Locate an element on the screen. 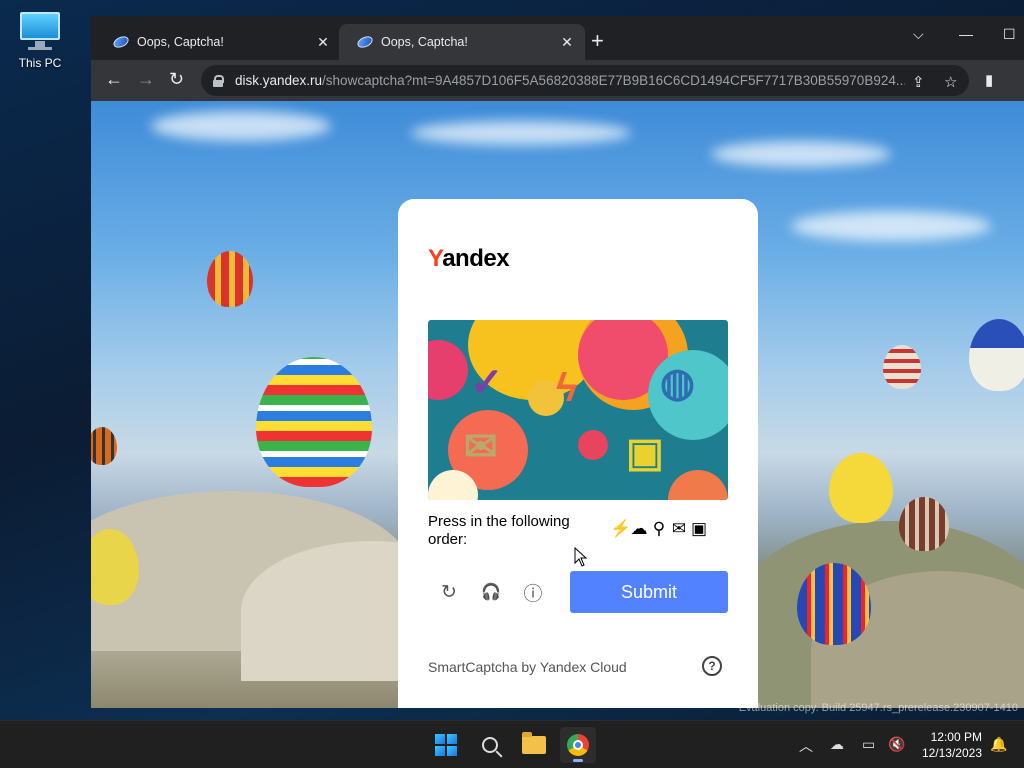  desktop-icon-this-pc: This PC is located at coordinates (40, 40).